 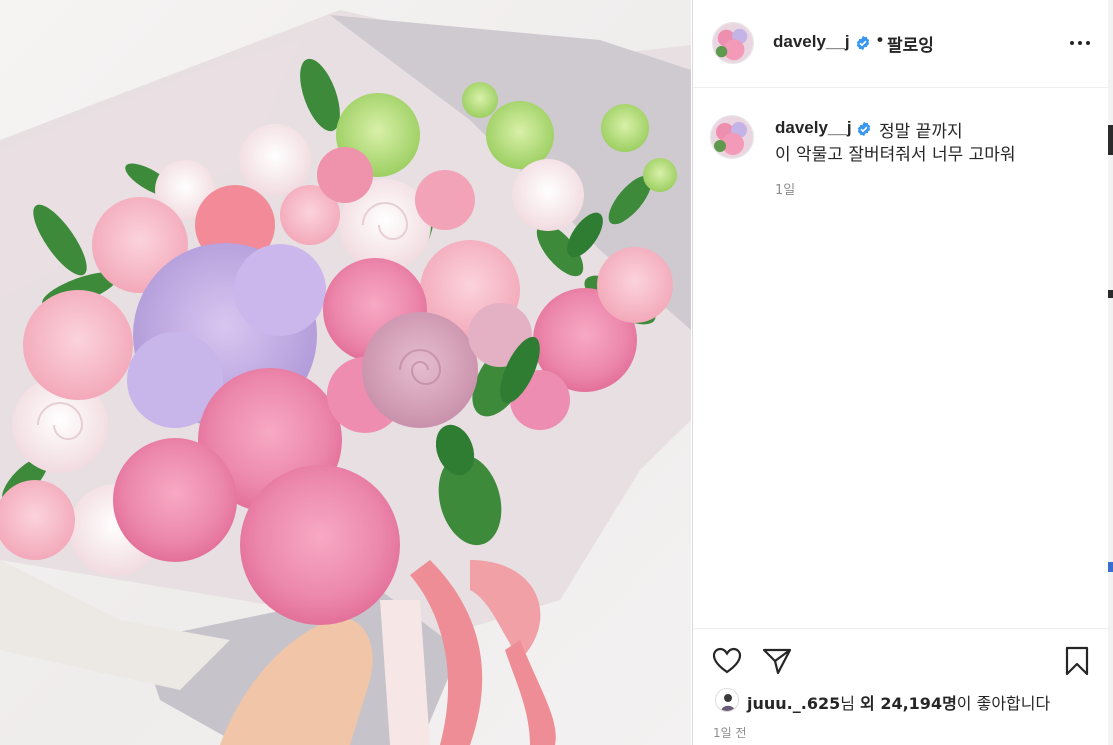 I want to click on liker-avatar, so click(x=727, y=700).